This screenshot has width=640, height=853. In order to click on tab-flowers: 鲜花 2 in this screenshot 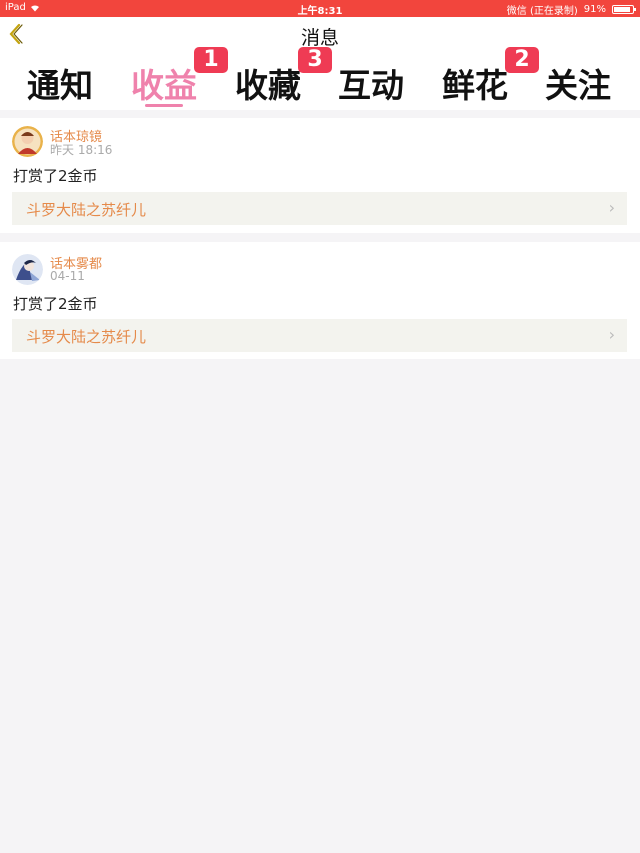, I will do `click(489, 77)`.